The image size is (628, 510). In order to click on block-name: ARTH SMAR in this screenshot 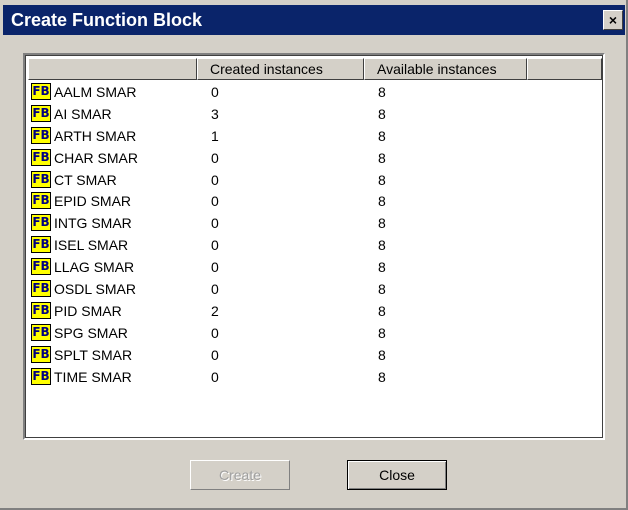, I will do `click(95, 135)`.